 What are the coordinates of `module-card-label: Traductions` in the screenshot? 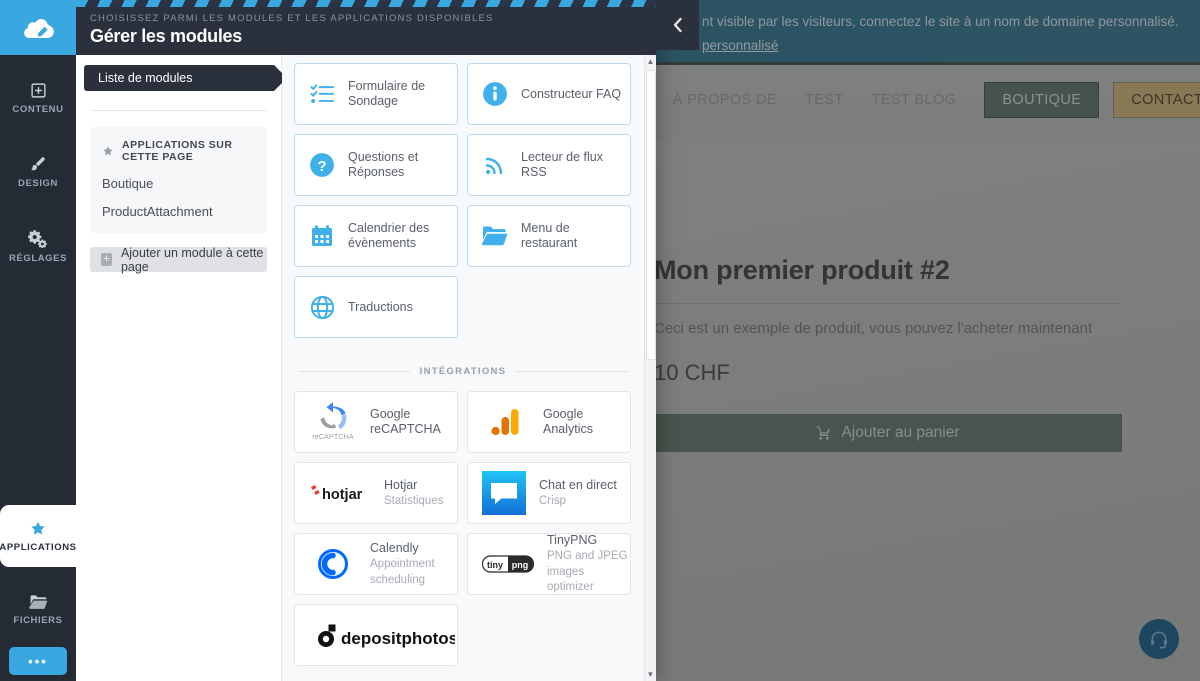 It's located at (380, 306).